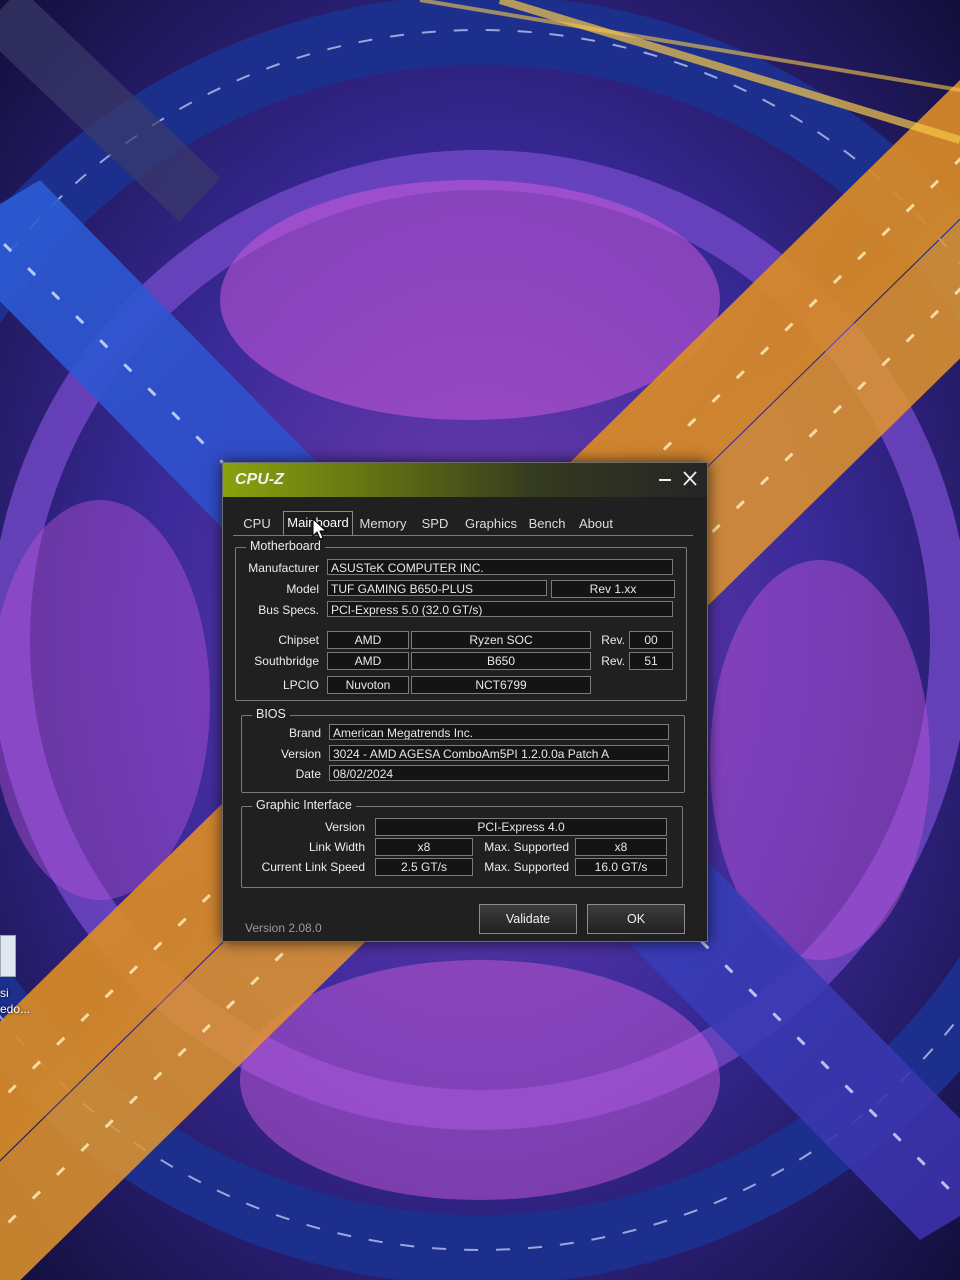  Describe the element at coordinates (8, 956) in the screenshot. I see `document-icon` at that location.